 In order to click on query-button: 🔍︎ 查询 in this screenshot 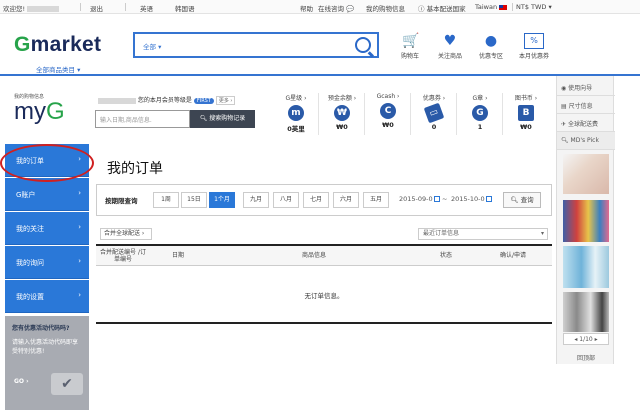, I will do `click(522, 200)`.